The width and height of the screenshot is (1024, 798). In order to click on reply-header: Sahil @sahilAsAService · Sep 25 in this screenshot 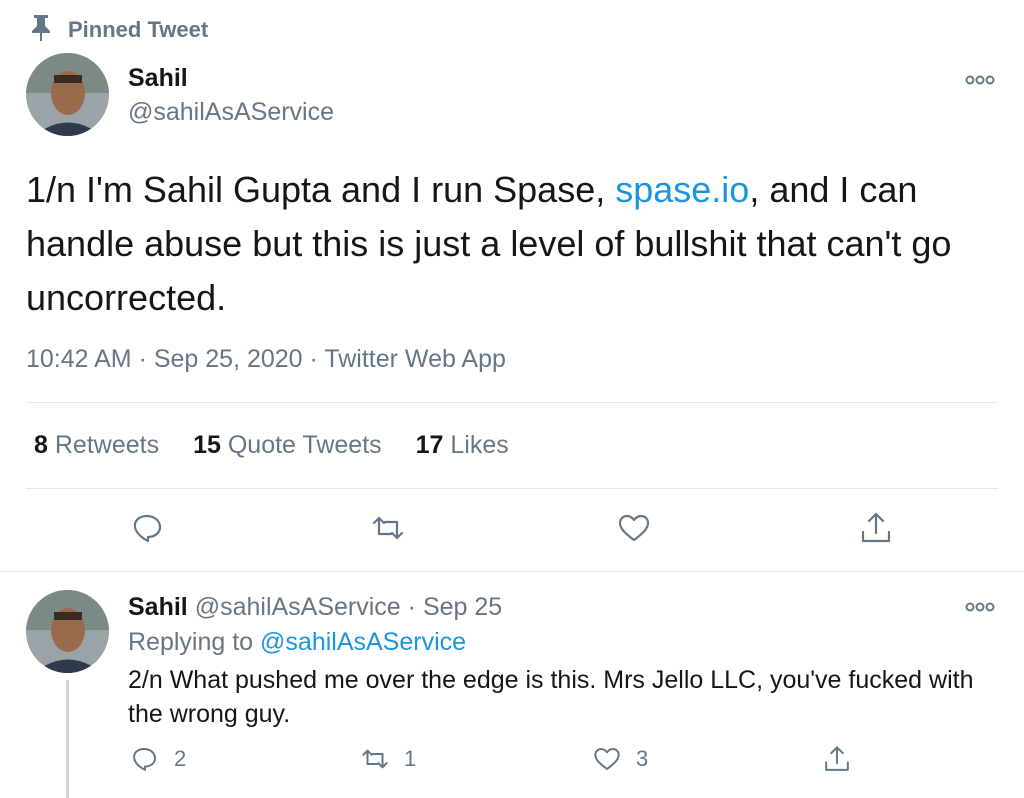, I will do `click(315, 607)`.